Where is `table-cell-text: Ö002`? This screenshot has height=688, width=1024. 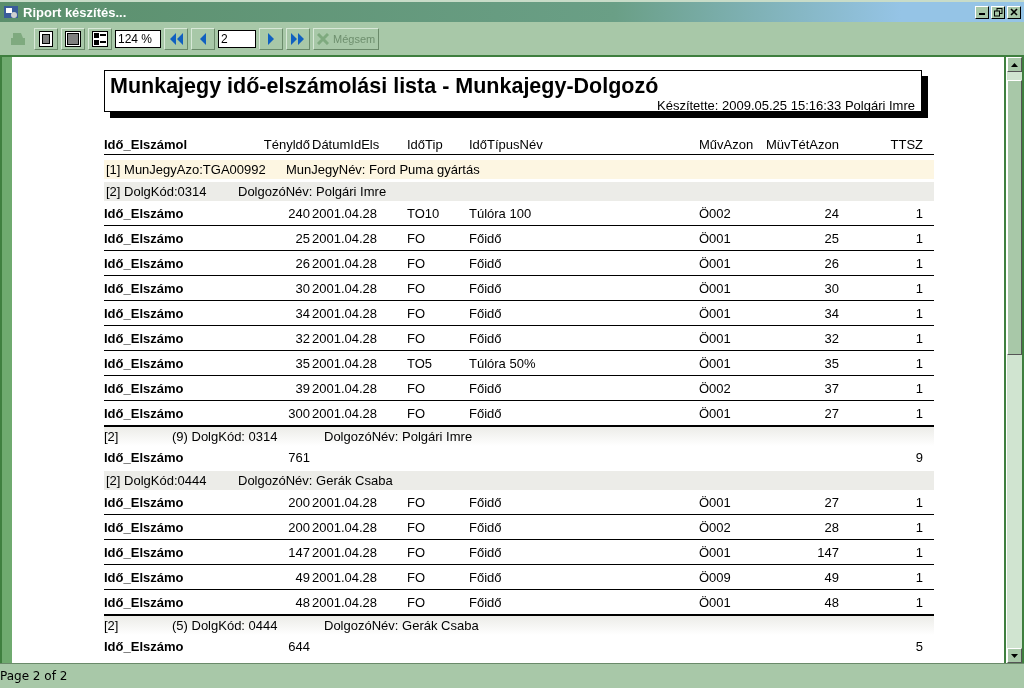 table-cell-text: Ö002 is located at coordinates (715, 527).